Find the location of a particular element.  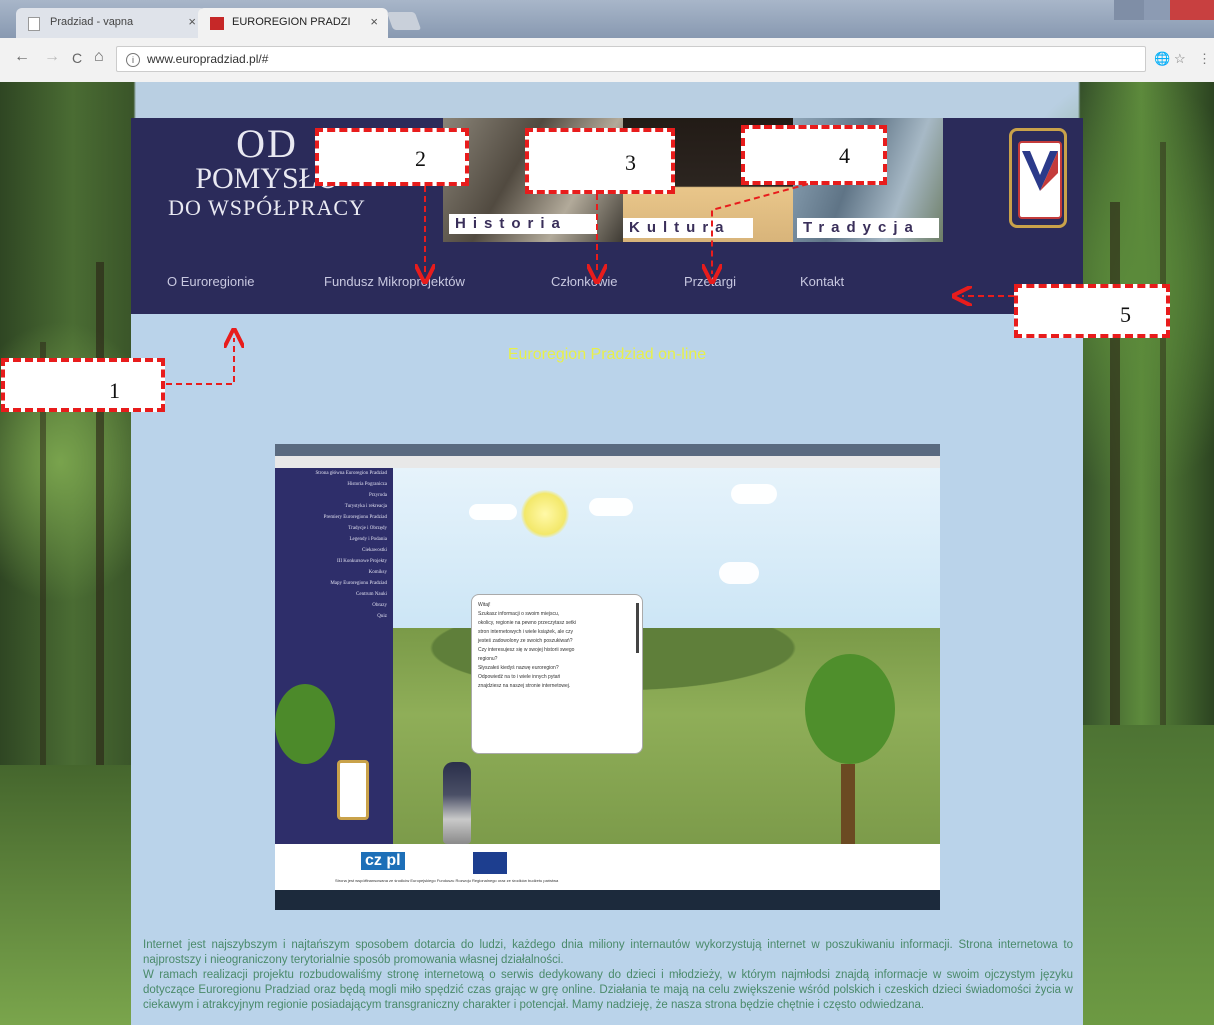

back-icon: ← is located at coordinates (22, 57).